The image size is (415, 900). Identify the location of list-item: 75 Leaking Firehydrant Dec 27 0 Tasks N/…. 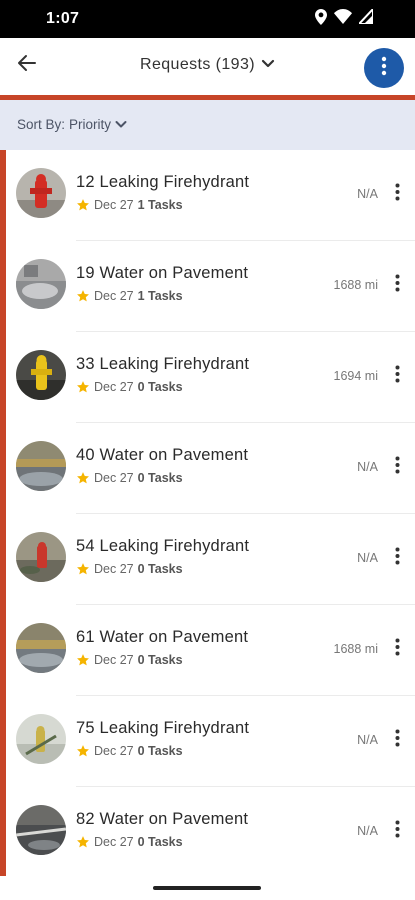
(210, 741).